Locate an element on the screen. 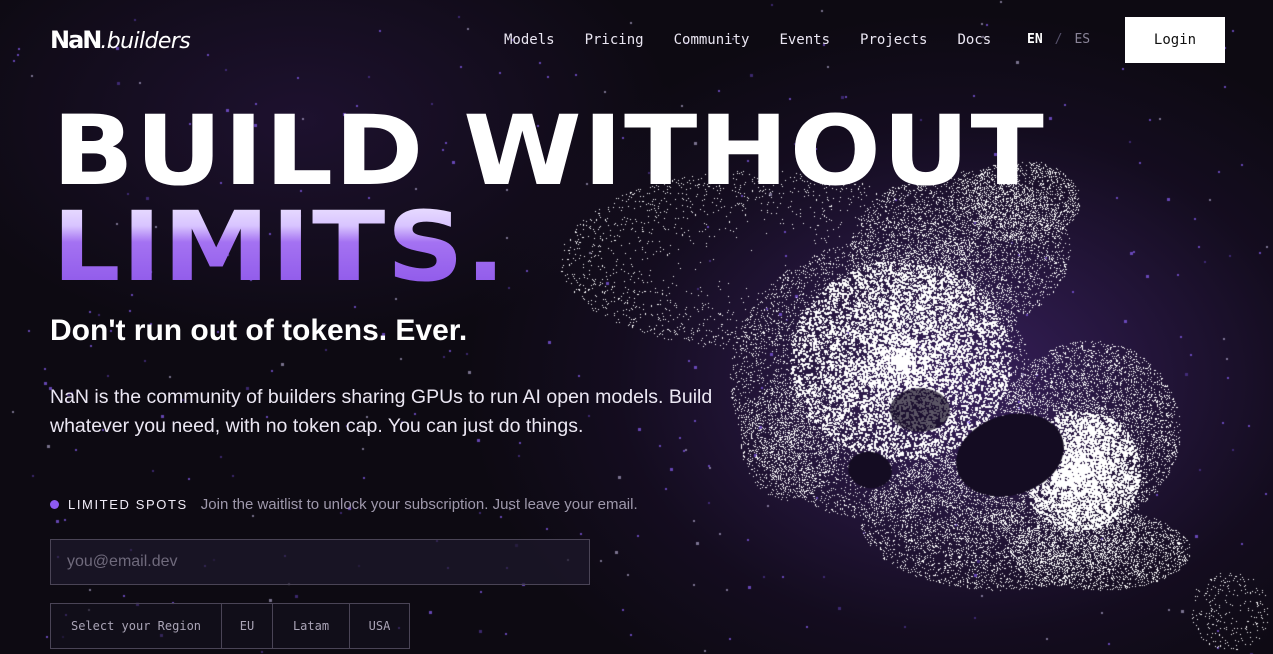 The height and width of the screenshot is (654, 1273). region-option-usa: USA is located at coordinates (379, 626).